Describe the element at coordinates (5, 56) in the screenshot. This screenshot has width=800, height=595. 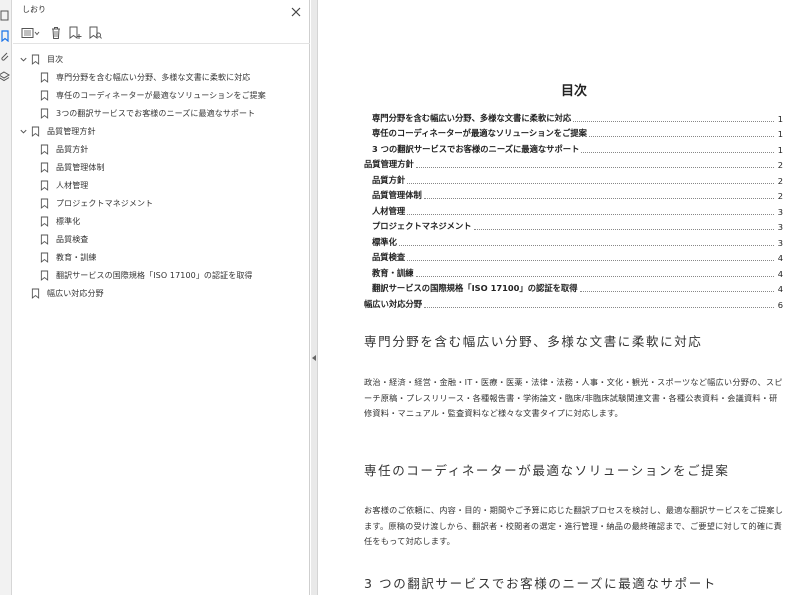
I see `attachments-icon` at that location.